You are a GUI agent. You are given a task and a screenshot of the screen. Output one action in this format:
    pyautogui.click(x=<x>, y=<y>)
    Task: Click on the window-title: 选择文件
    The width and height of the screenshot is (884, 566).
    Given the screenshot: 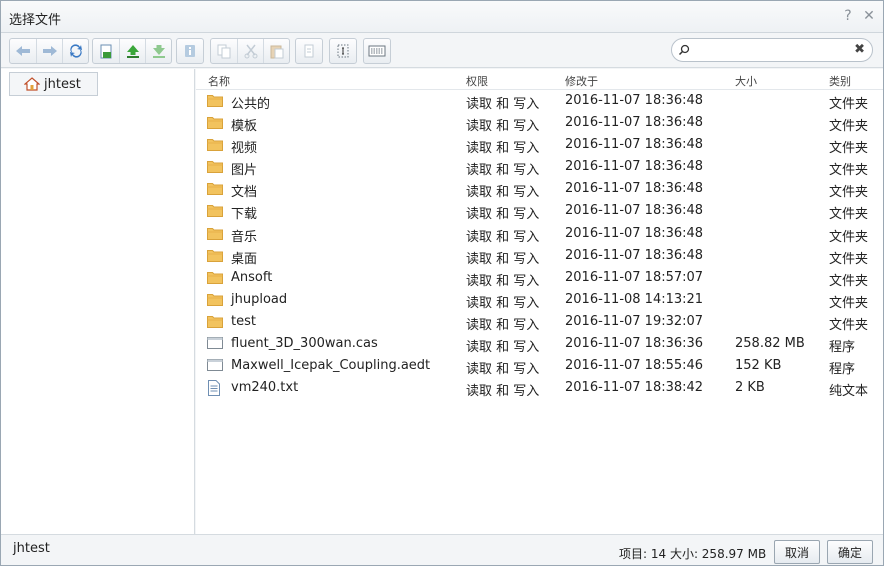 What is the action you would take?
    pyautogui.click(x=35, y=20)
    